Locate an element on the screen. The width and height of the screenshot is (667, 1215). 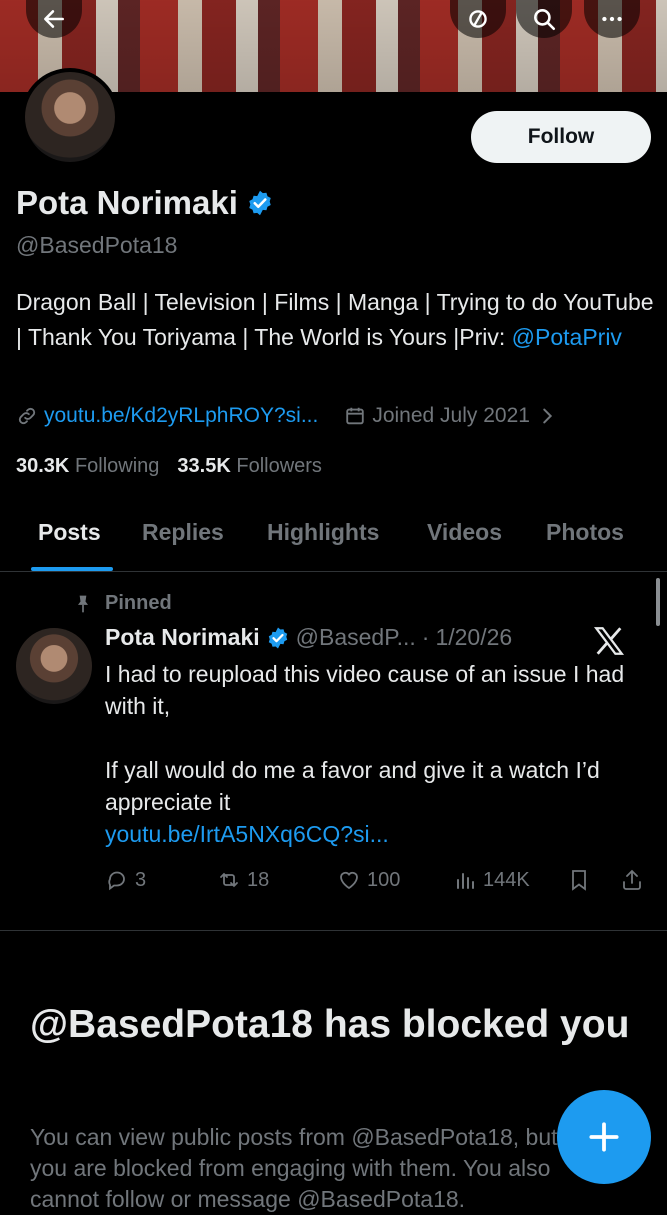
tab-posts: Posts is located at coordinates (69, 532).